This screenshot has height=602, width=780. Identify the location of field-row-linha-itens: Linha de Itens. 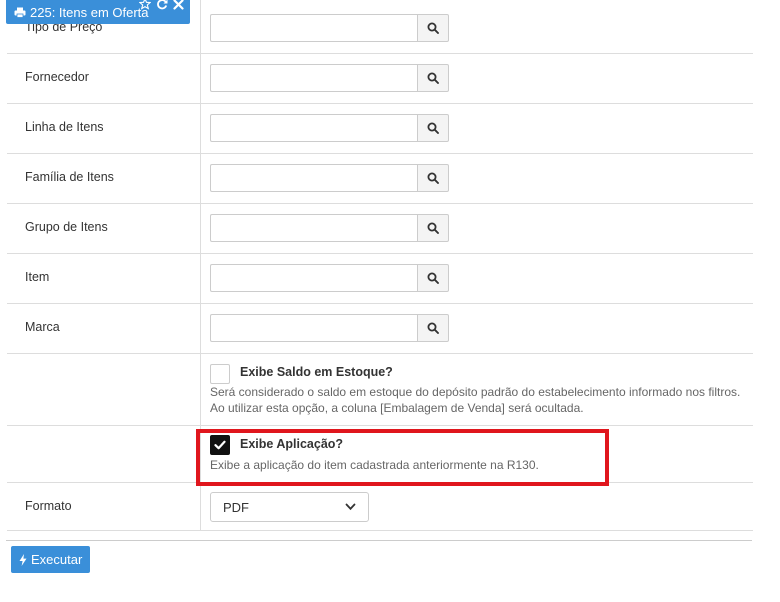
(380, 129).